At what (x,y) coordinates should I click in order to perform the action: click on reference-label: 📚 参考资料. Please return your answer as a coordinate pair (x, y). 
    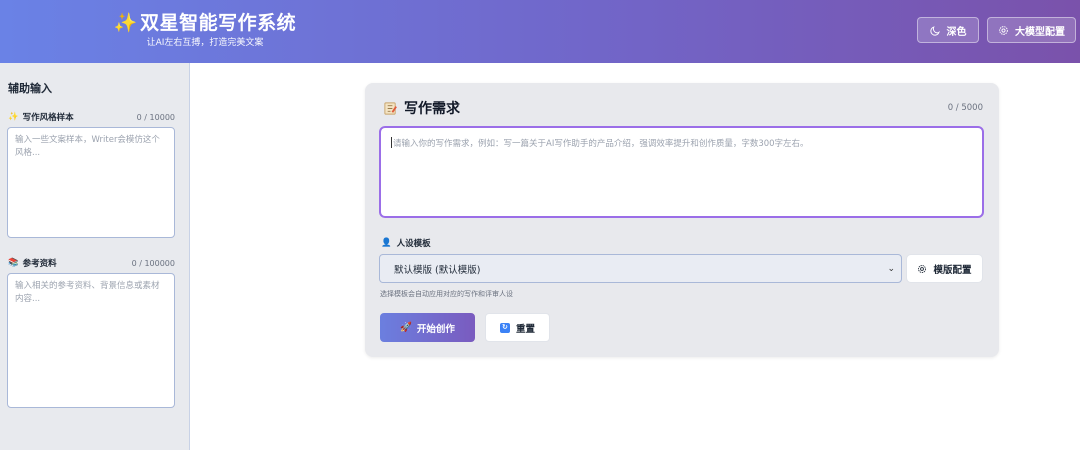
    Looking at the image, I should click on (32, 263).